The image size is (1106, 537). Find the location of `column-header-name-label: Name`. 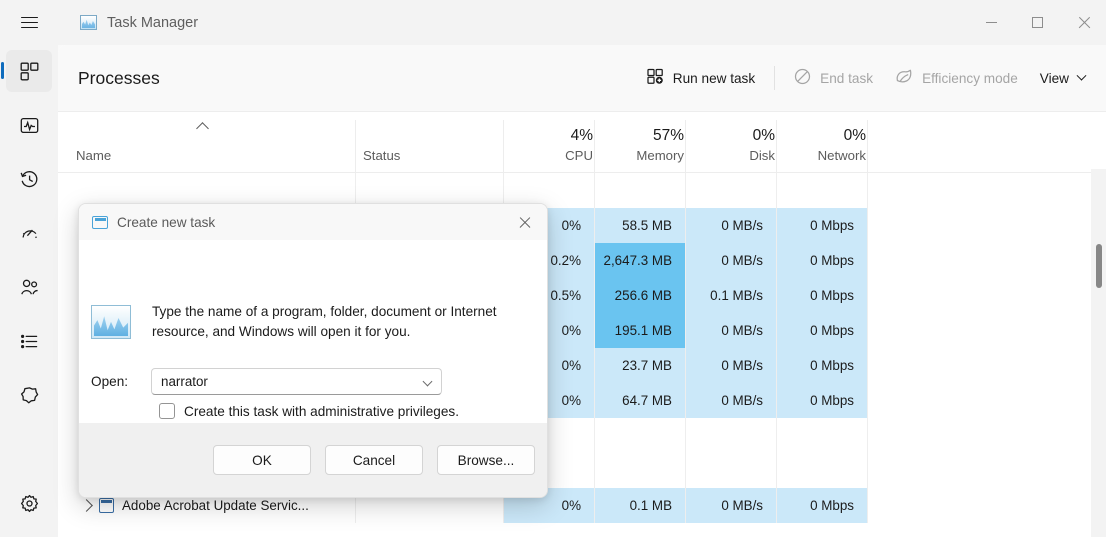

column-header-name-label: Name is located at coordinates (94, 155).